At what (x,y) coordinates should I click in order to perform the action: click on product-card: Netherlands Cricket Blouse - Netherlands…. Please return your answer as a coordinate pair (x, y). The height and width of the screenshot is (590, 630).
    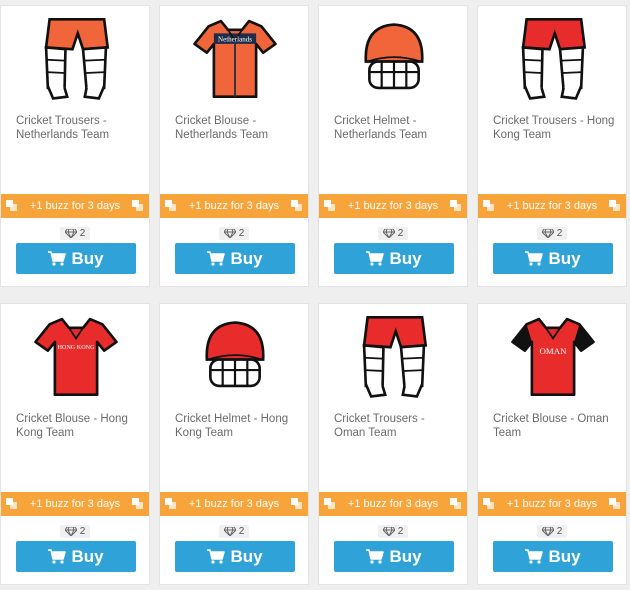
    Looking at the image, I should click on (234, 146).